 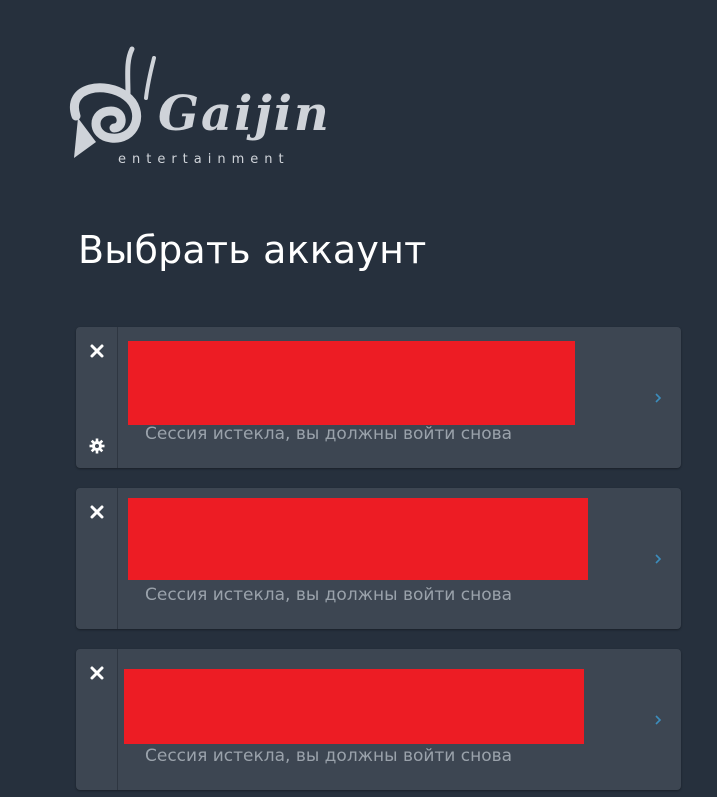 I want to click on page-title: Выбрать аккаунт, so click(x=252, y=250).